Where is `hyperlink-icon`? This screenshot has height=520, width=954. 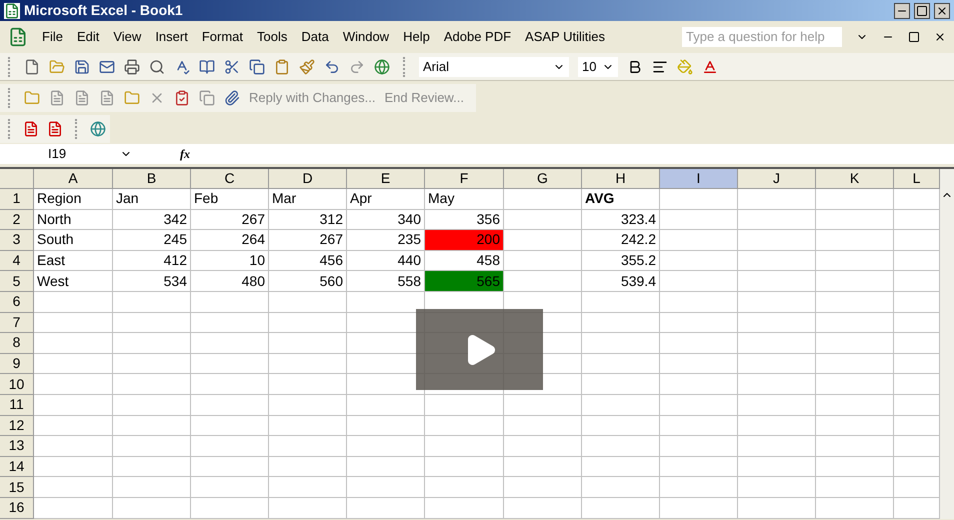 hyperlink-icon is located at coordinates (382, 66).